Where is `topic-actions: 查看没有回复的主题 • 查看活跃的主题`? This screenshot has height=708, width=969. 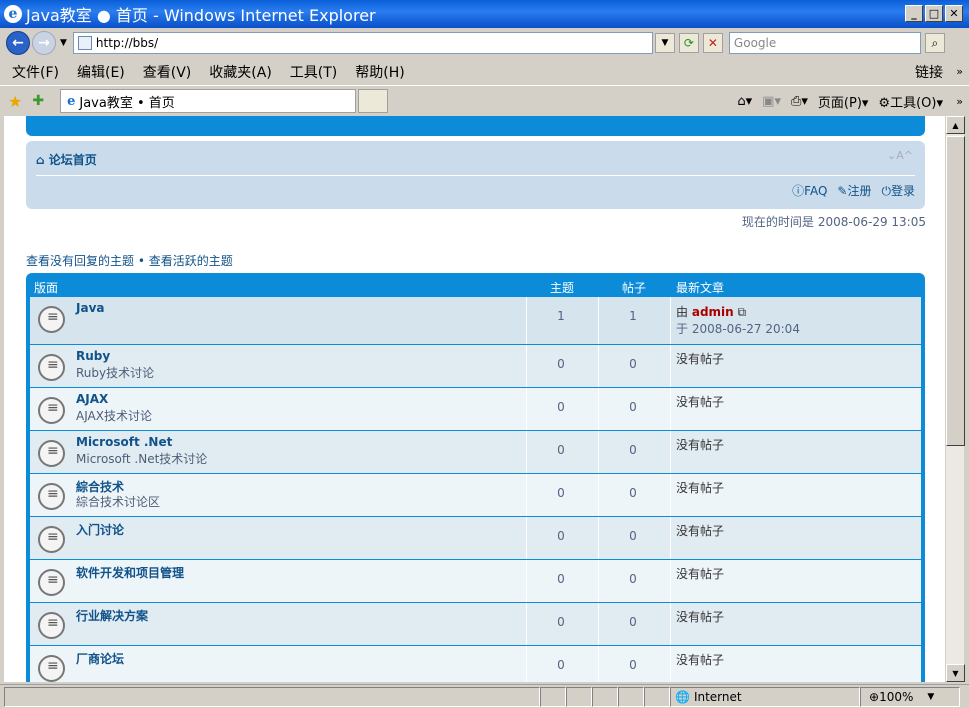 topic-actions: 查看没有回复的主题 • 查看活跃的主题 is located at coordinates (129, 260).